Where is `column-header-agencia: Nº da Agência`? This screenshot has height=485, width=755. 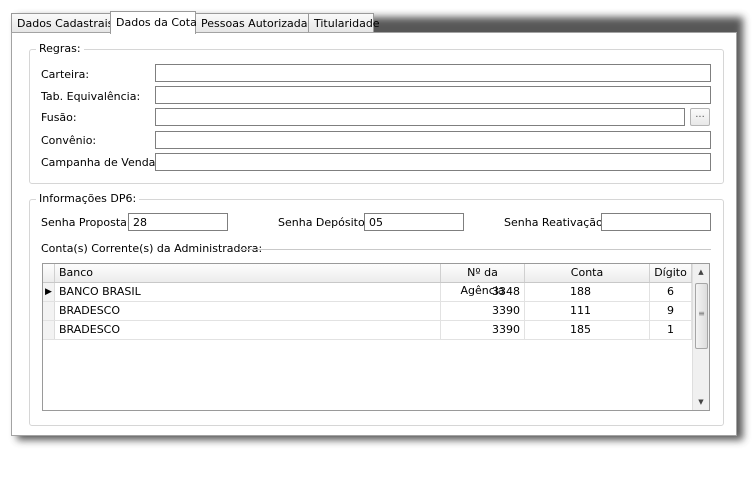
column-header-agencia: Nº da Agência is located at coordinates (483, 280).